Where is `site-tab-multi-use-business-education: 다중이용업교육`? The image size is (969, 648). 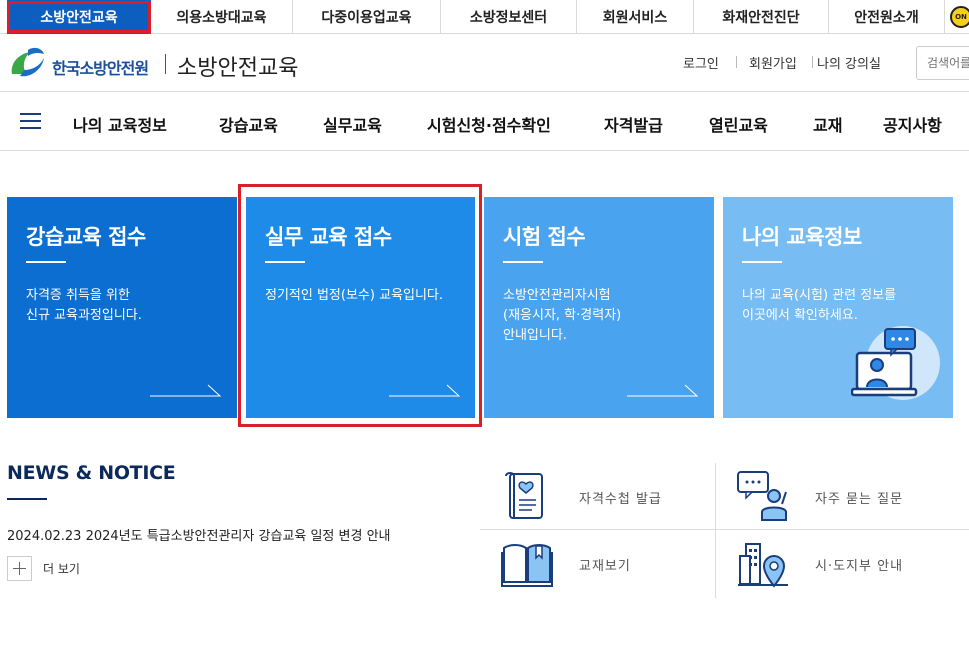
site-tab-multi-use-business-education: 다중이용업교육 is located at coordinates (367, 17).